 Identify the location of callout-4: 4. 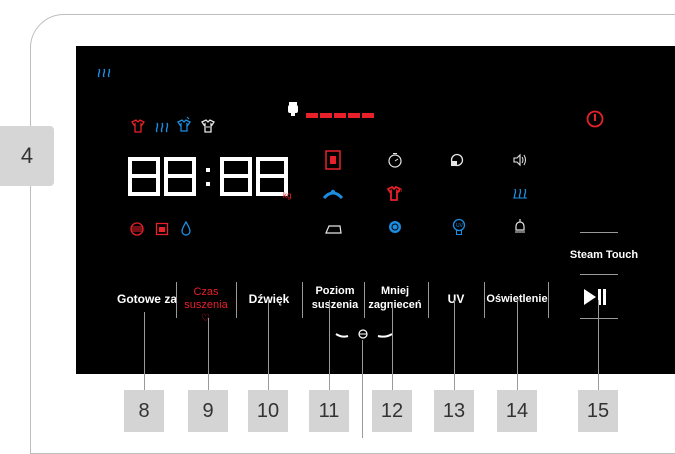
(27, 156).